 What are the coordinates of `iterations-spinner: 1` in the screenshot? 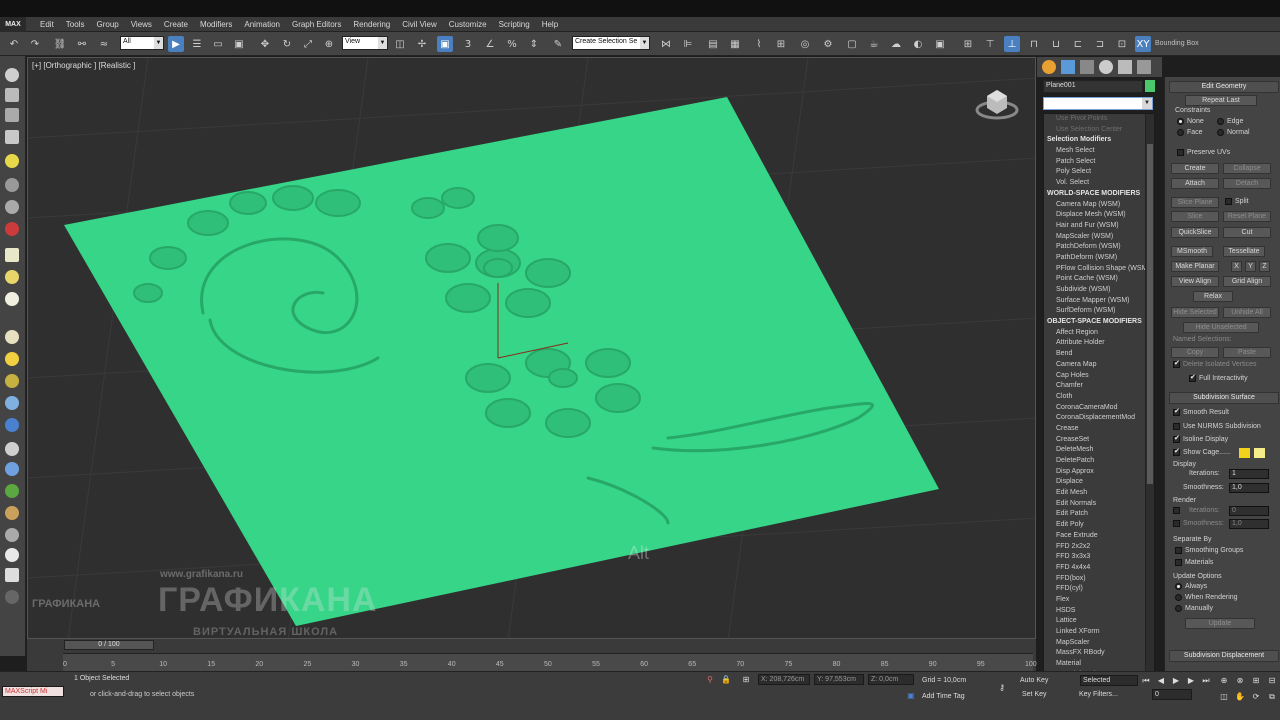 It's located at (1249, 474).